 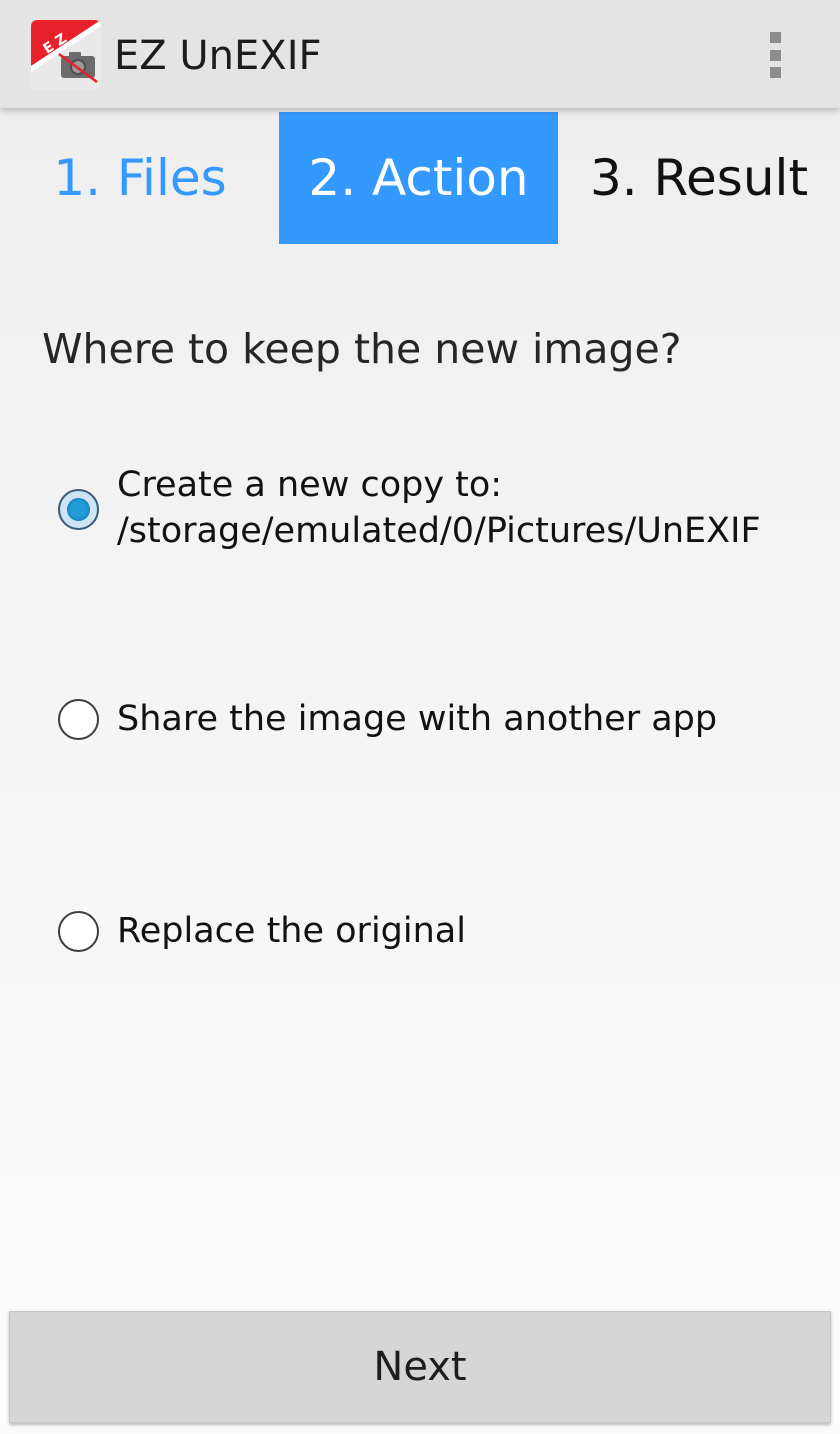 I want to click on option-share-label: Share the image with another app, so click(x=417, y=719).